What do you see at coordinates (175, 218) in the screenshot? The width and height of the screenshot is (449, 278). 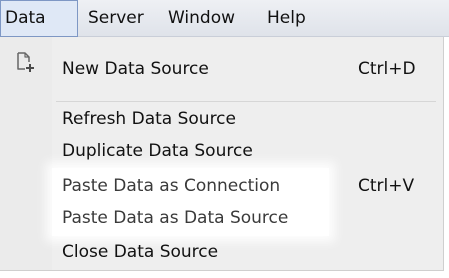 I see `menu-item-label: Paste Data as Data Source` at bounding box center [175, 218].